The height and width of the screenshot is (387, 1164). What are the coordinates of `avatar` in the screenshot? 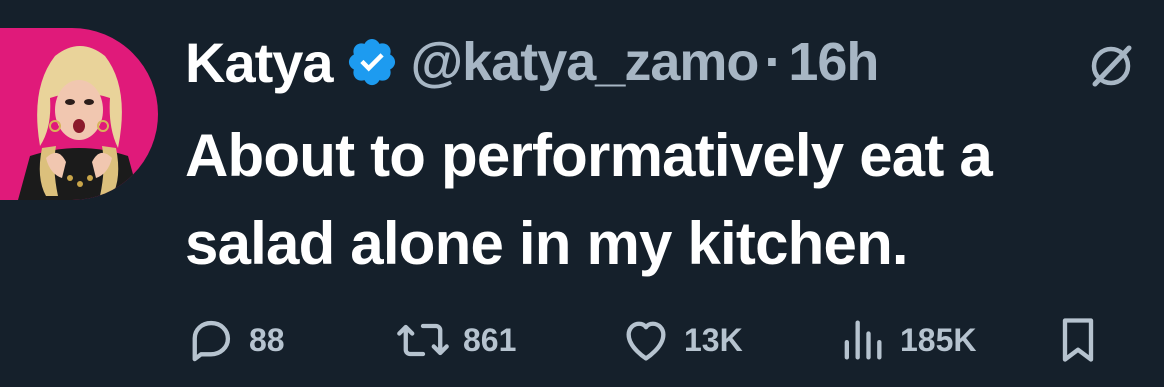 It's located at (79, 114).